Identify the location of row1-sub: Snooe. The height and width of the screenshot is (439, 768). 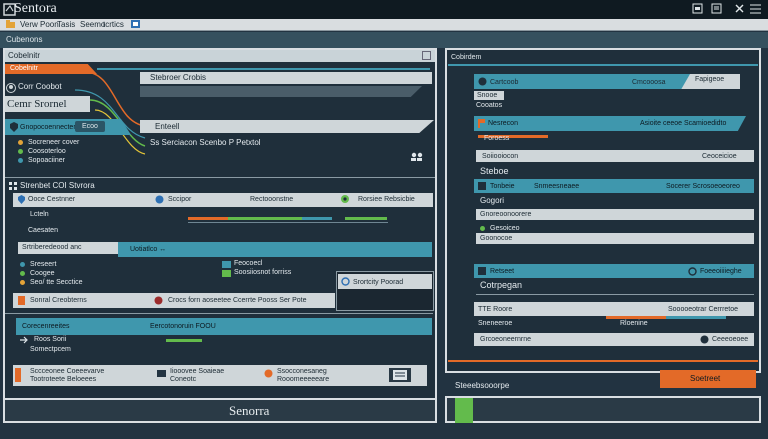
(487, 95).